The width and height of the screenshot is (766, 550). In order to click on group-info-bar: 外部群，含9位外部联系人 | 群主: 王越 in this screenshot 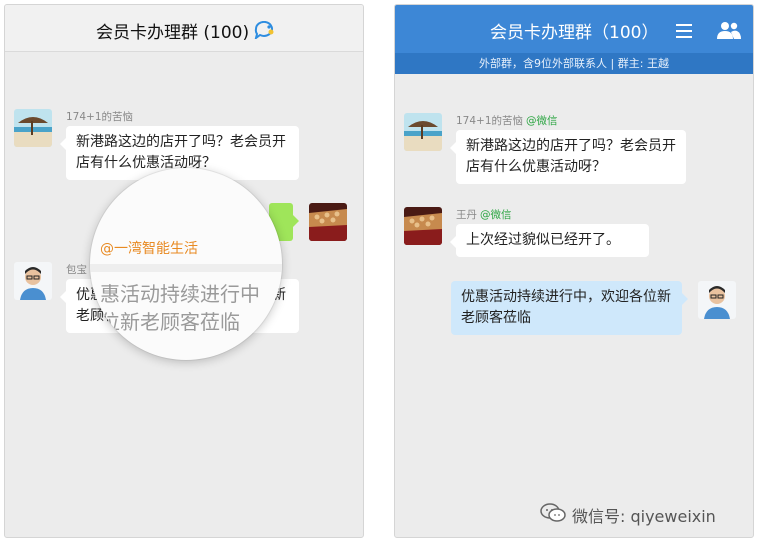, I will do `click(574, 63)`.